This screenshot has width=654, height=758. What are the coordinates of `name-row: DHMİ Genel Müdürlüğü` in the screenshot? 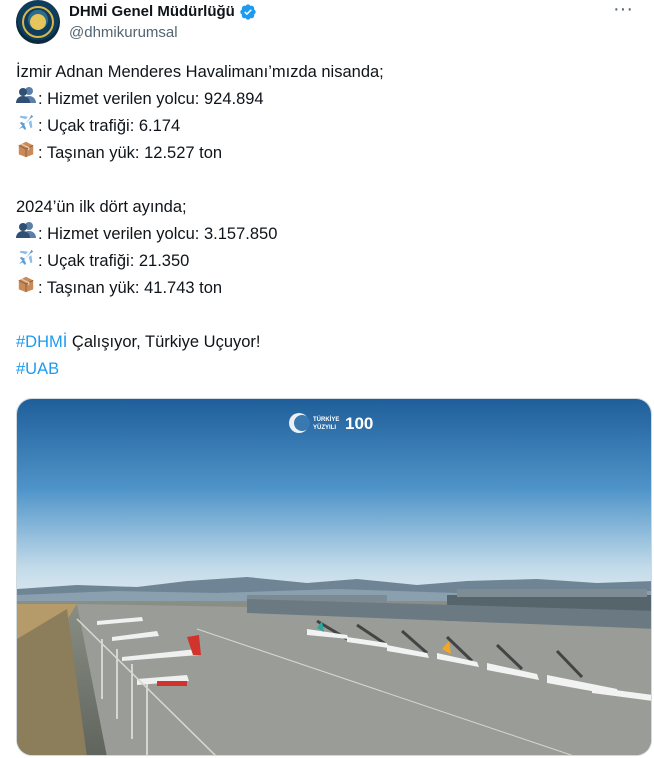 It's located at (163, 12).